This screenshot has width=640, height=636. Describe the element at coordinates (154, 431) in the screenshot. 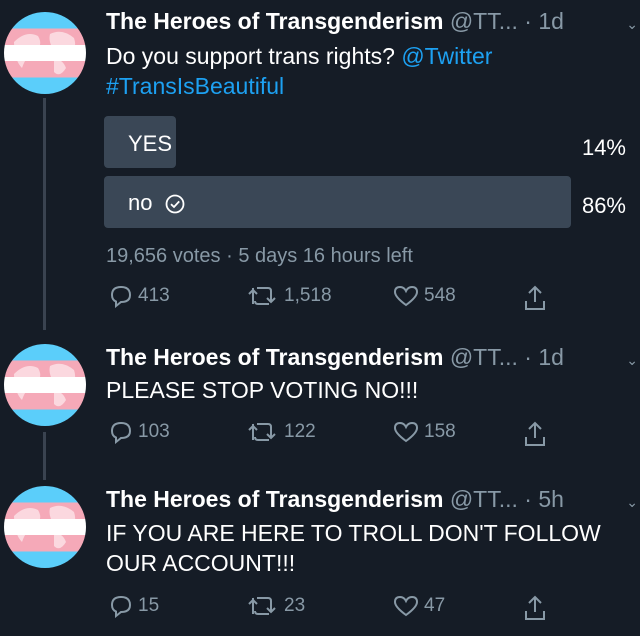

I see `reply-count: 103` at that location.